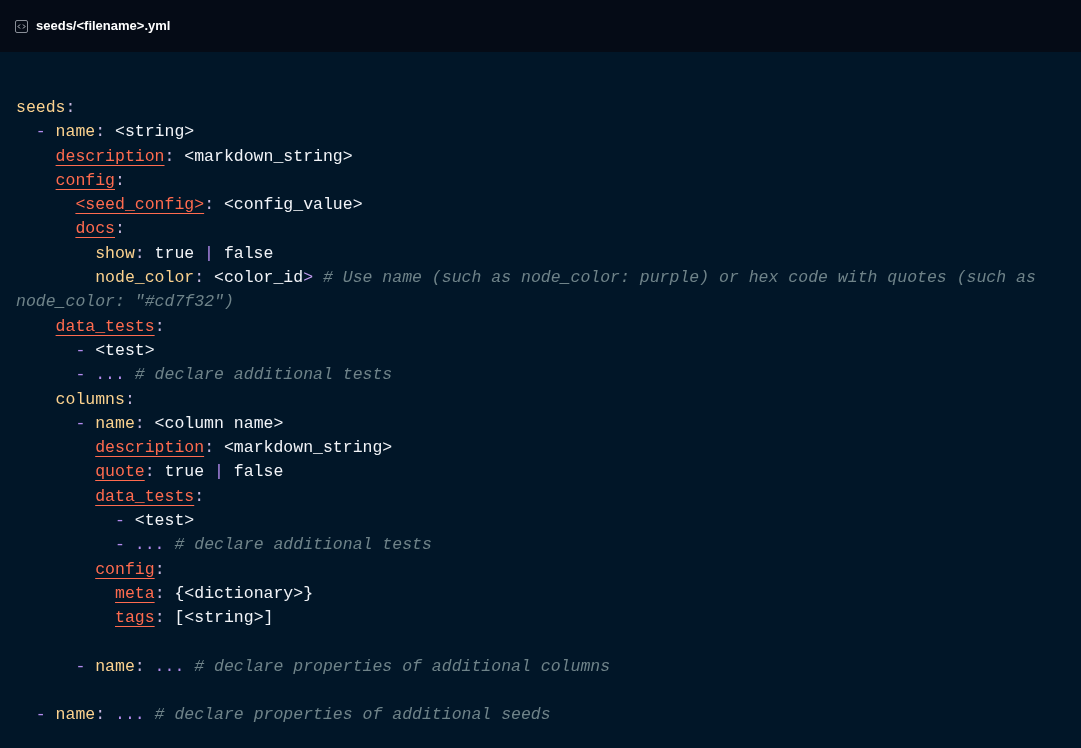 Image resolution: width=1081 pixels, height=748 pixels. What do you see at coordinates (120, 472) in the screenshot?
I see `yaml-key-link: quote` at bounding box center [120, 472].